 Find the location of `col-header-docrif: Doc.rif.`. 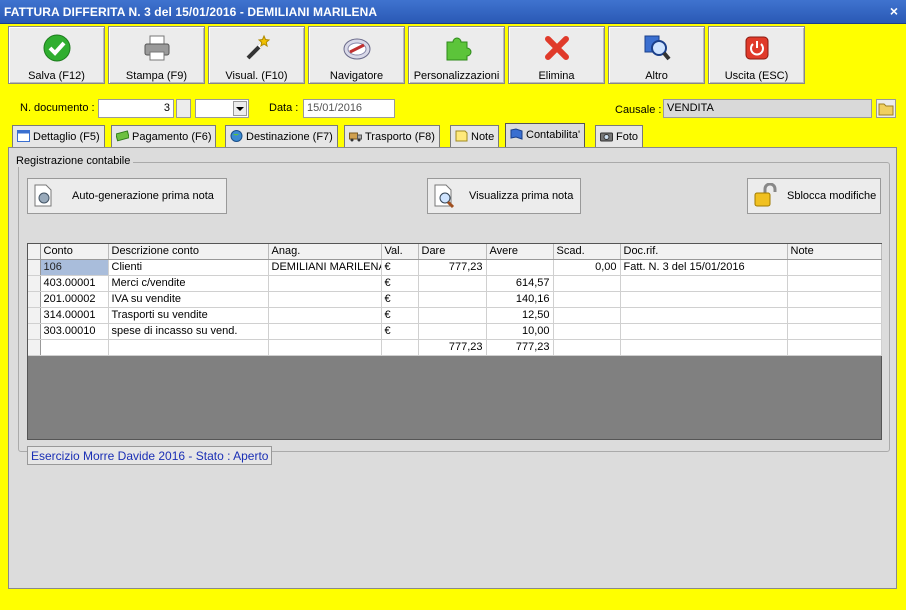

col-header-docrif: Doc.rif. is located at coordinates (704, 252).